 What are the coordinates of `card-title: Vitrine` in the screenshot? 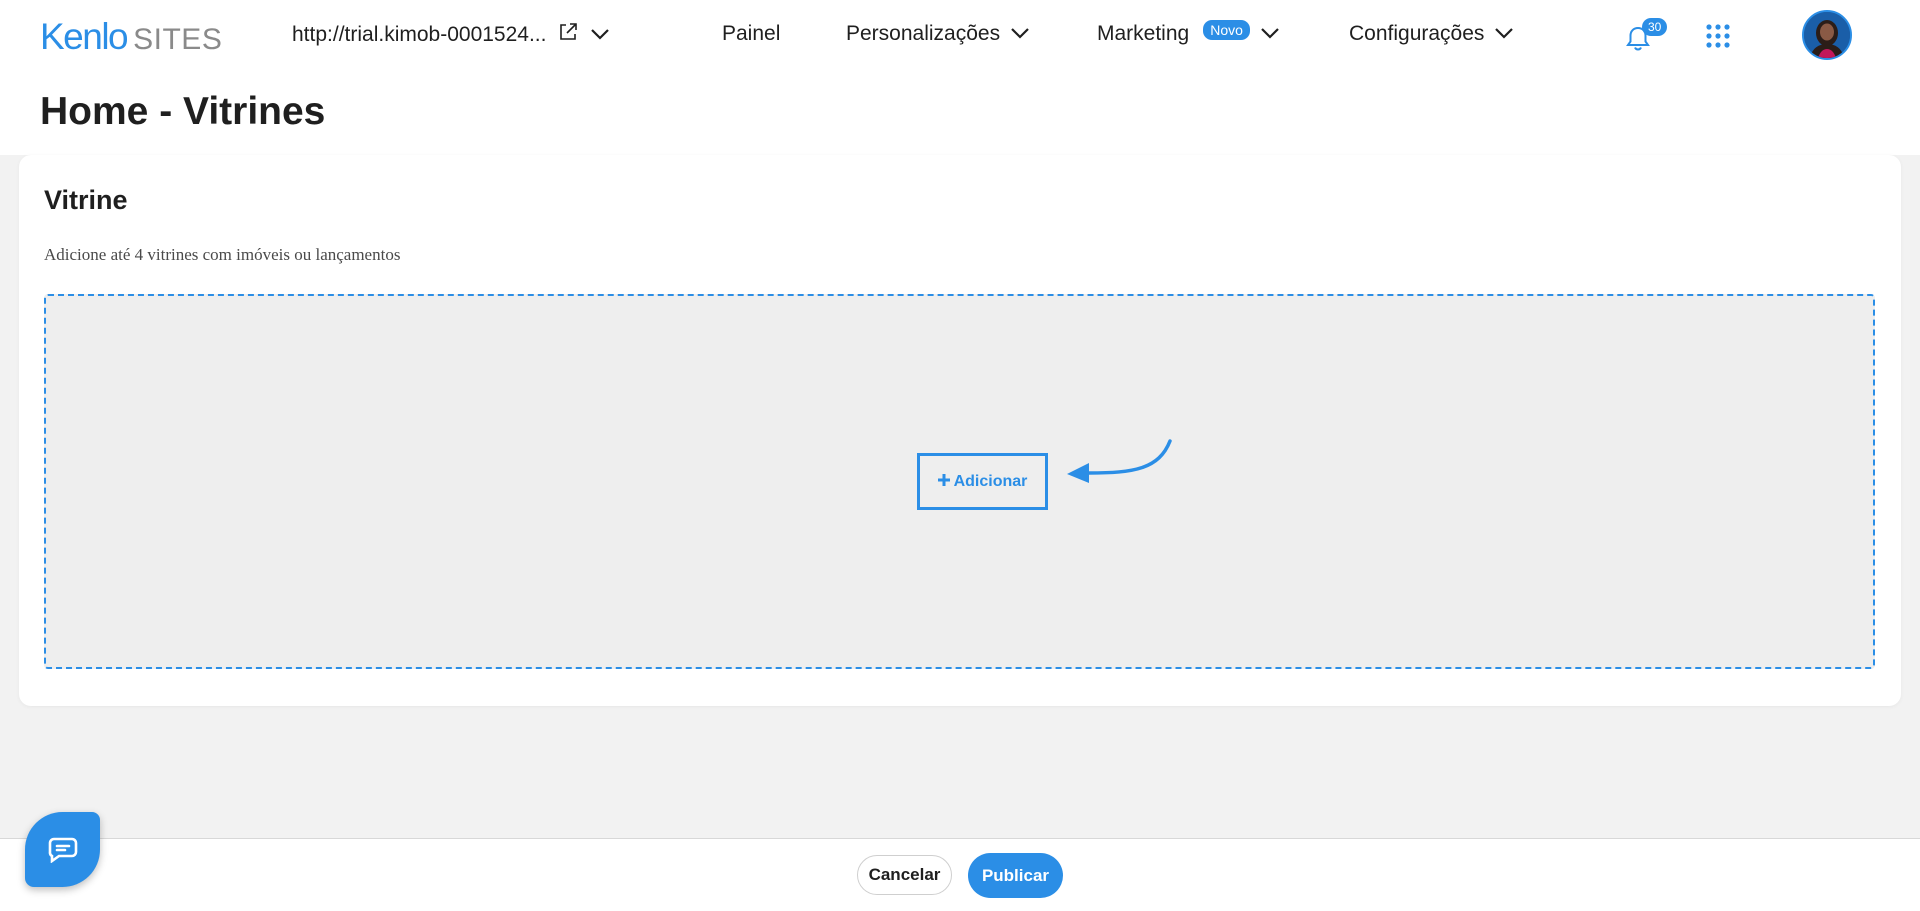 It's located at (86, 200).